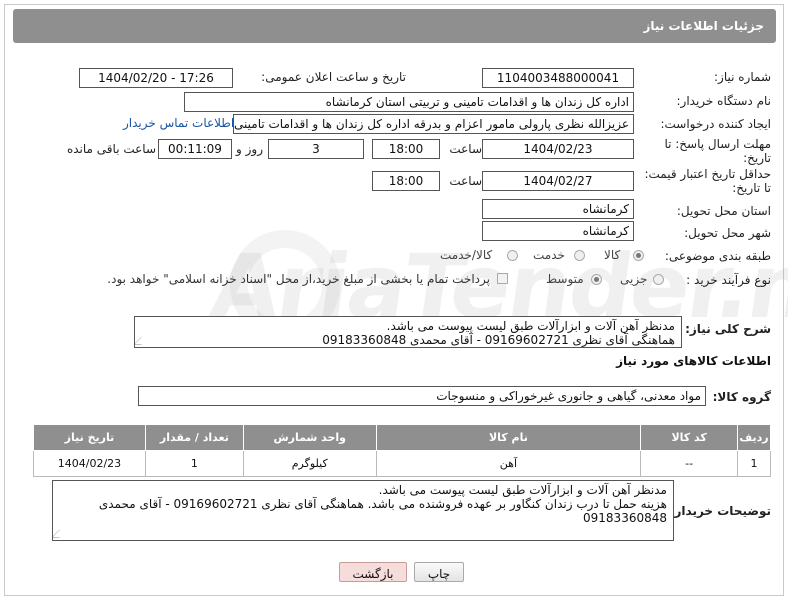  What do you see at coordinates (466, 255) in the screenshot?
I see `category-option-goods-service: کالا/خدمت` at bounding box center [466, 255].